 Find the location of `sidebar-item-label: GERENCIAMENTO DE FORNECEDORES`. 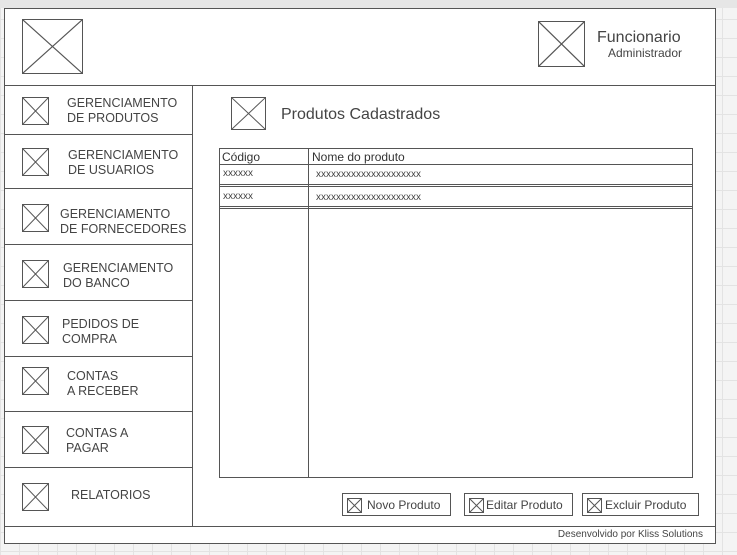

sidebar-item-label: GERENCIAMENTO DE FORNECEDORES is located at coordinates (123, 221).